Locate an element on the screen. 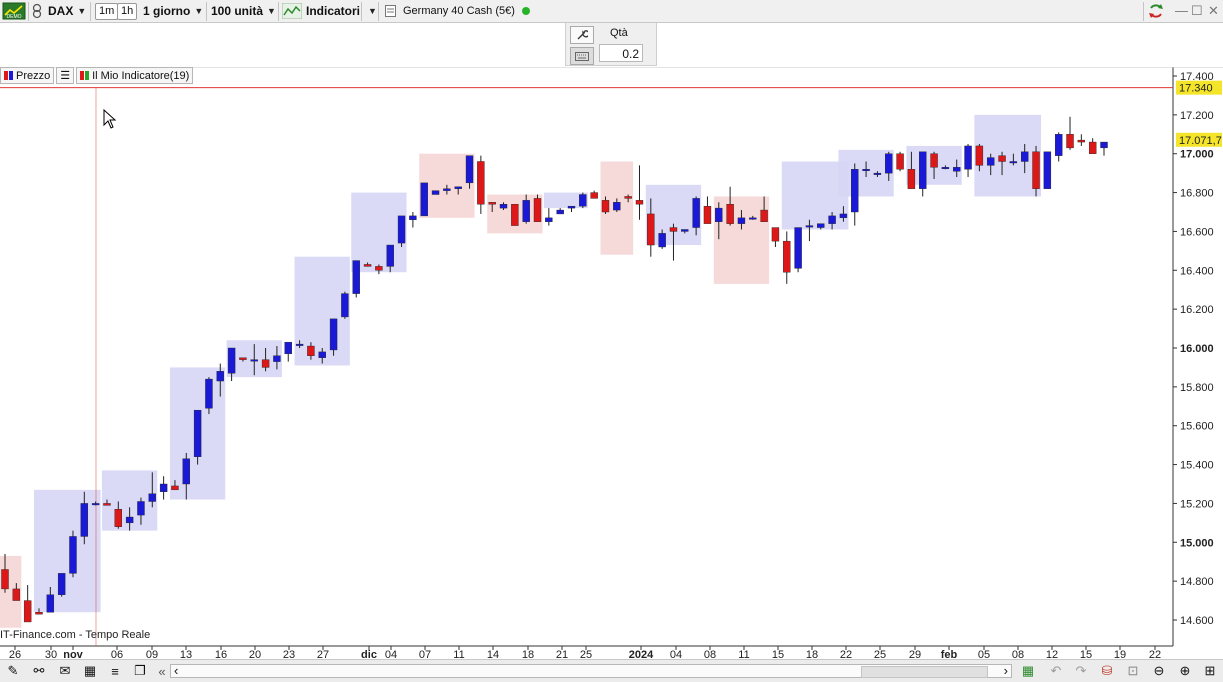 The height and width of the screenshot is (682, 1223). timeframe-1h-button: 1h is located at coordinates (127, 11).